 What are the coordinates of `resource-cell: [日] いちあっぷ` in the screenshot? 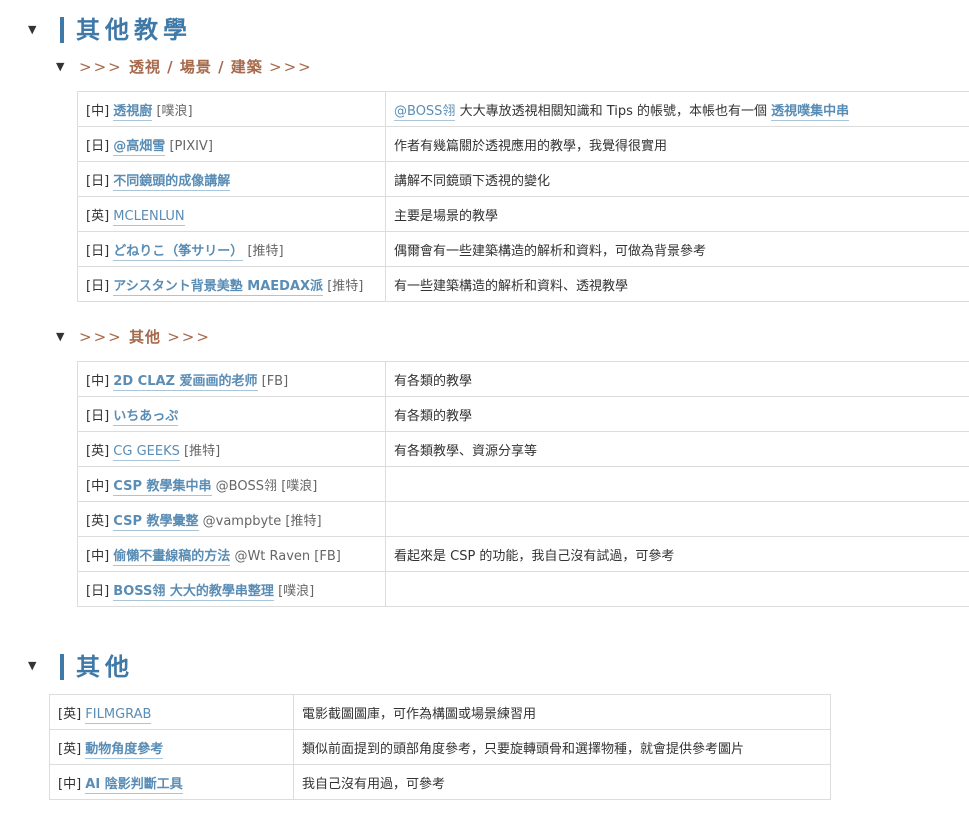 It's located at (231, 414).